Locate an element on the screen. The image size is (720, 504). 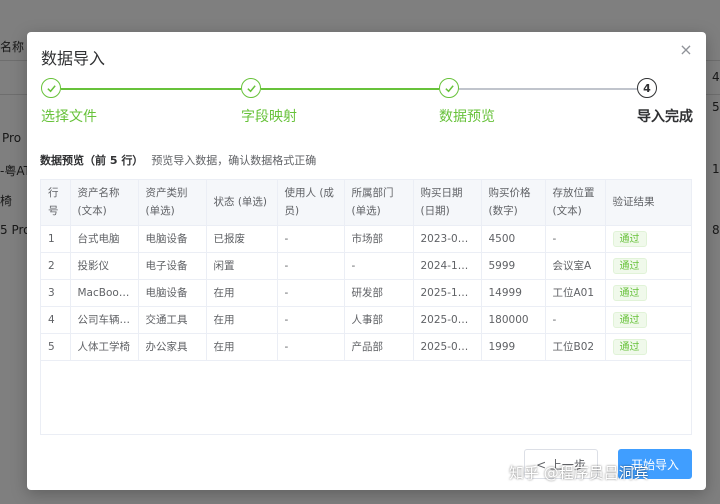
table-row: 4 公司车辆-... 交通工具 在用 - 人事部 2025-07-15 180000- 通过 is located at coordinates (366, 320).